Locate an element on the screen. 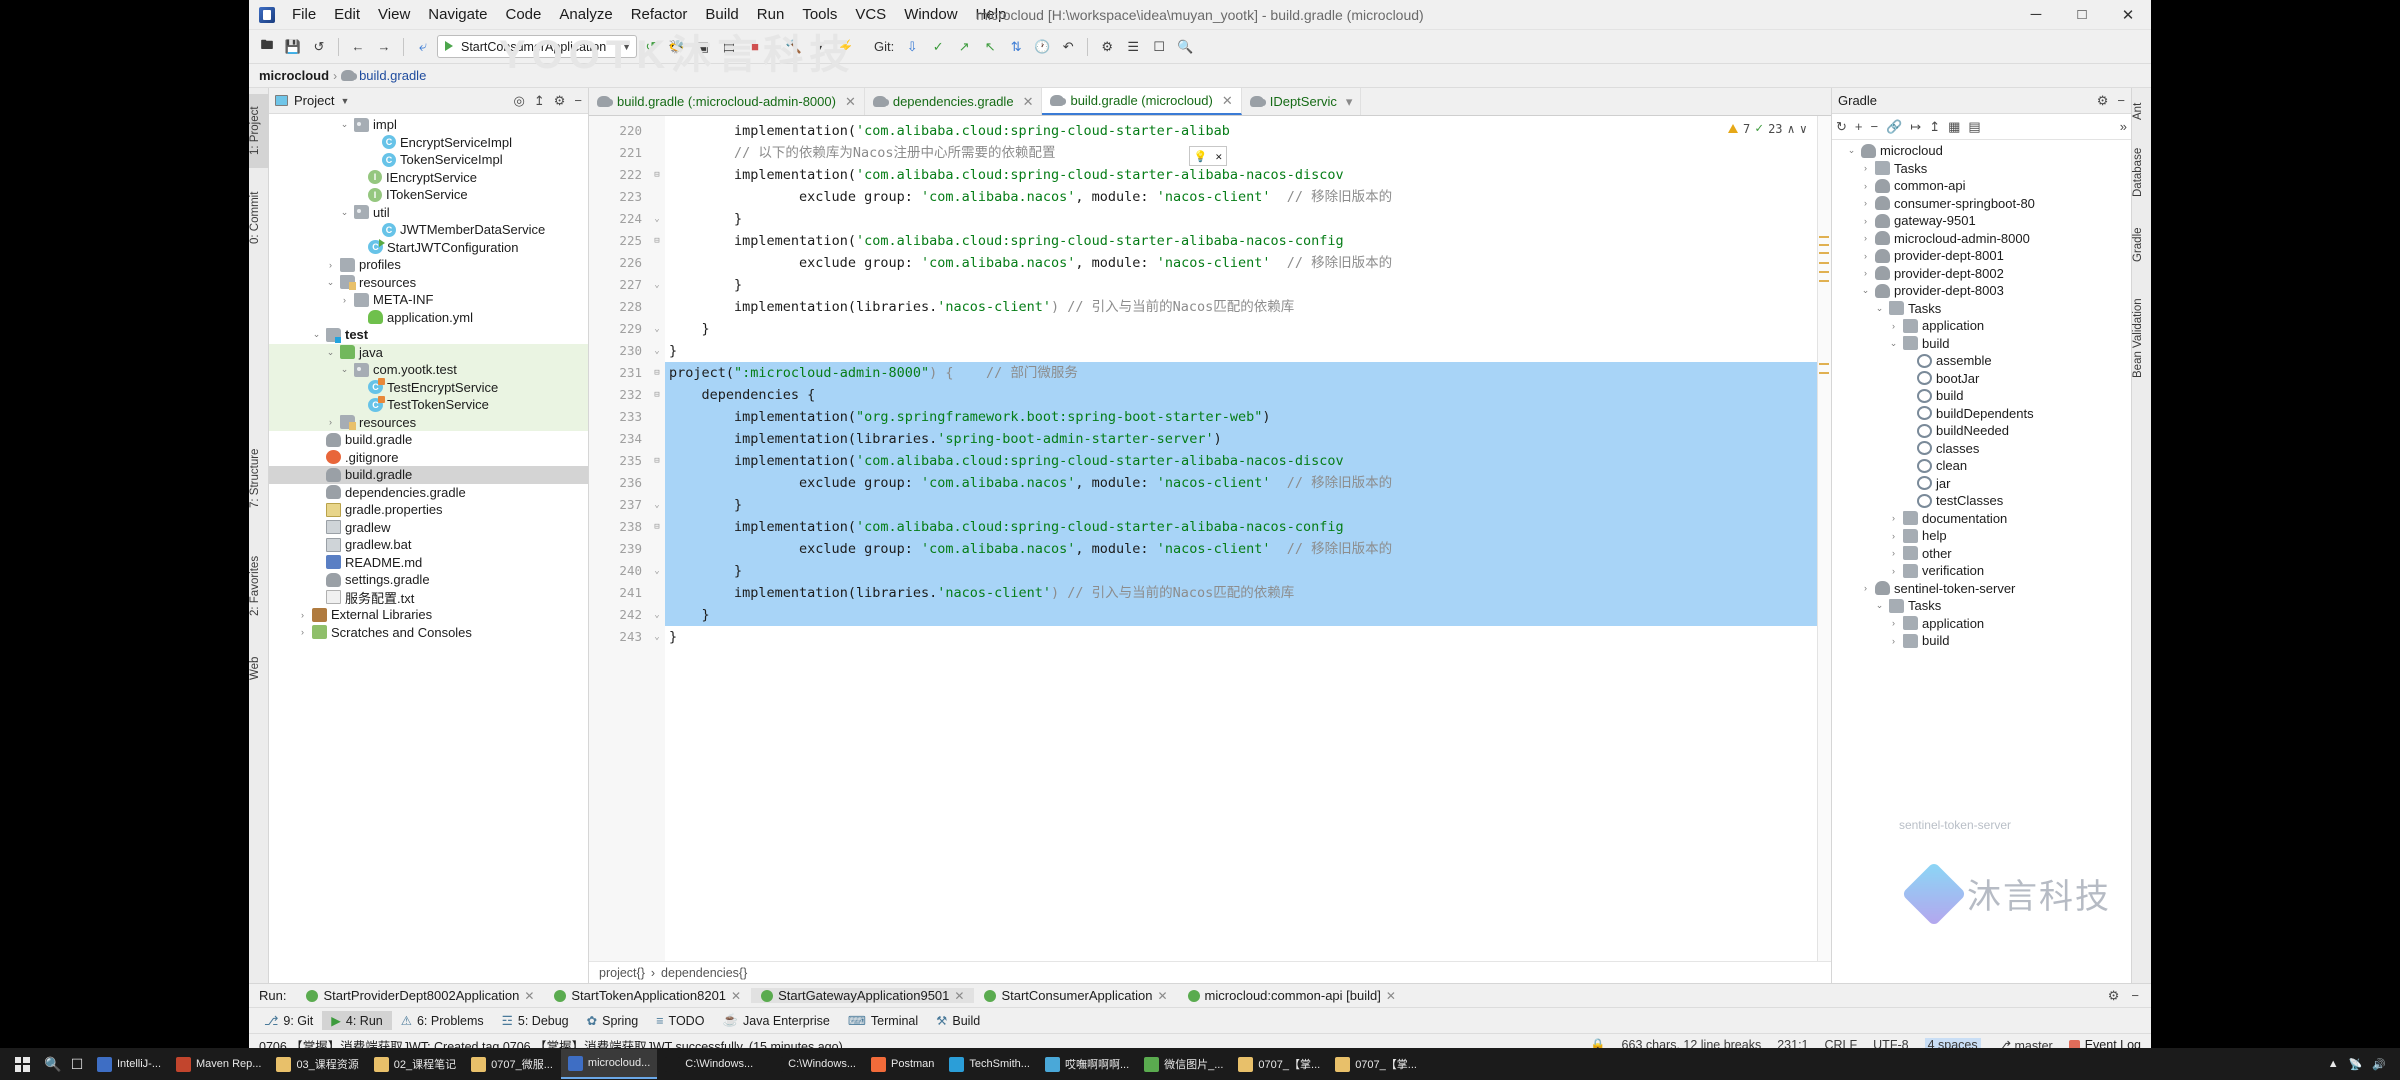  build-hammer-icon: 🔨 is located at coordinates (794, 47).